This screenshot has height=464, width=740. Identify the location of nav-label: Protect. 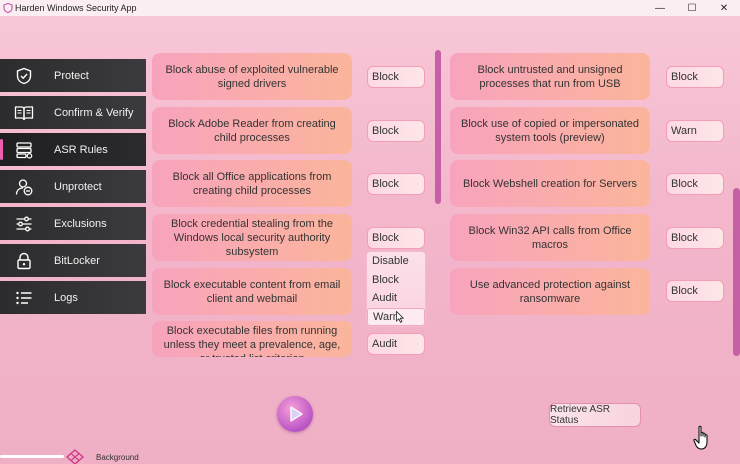
(71, 75).